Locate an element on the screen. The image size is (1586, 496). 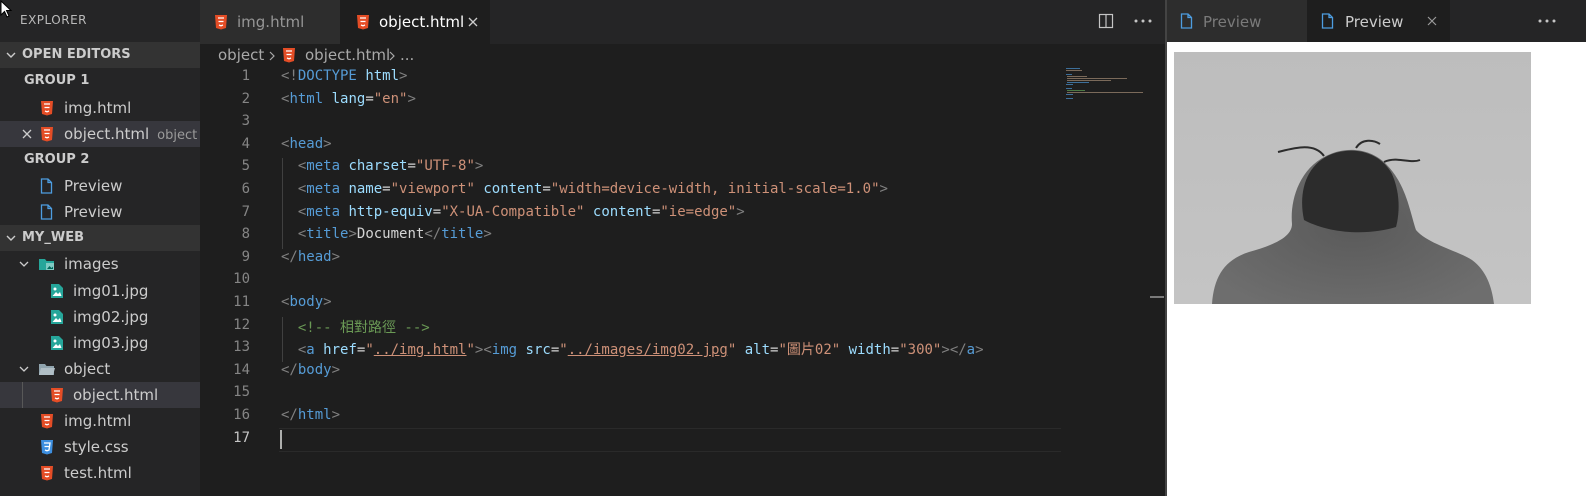
tree-folder-images: images is located at coordinates (100, 264).